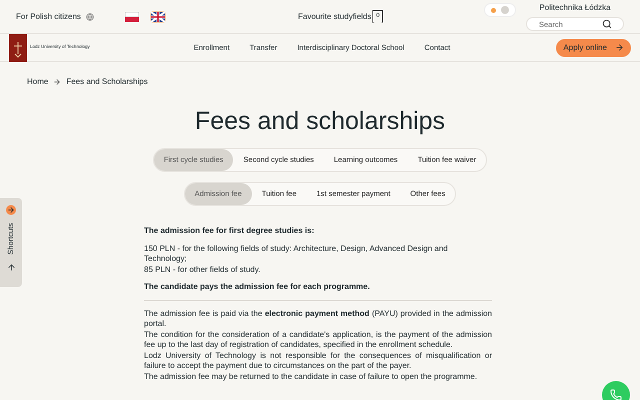 This screenshot has height=400, width=640. Describe the element at coordinates (257, 287) in the screenshot. I see `fee-note: The candidate pays the admission fee for each programme.` at that location.